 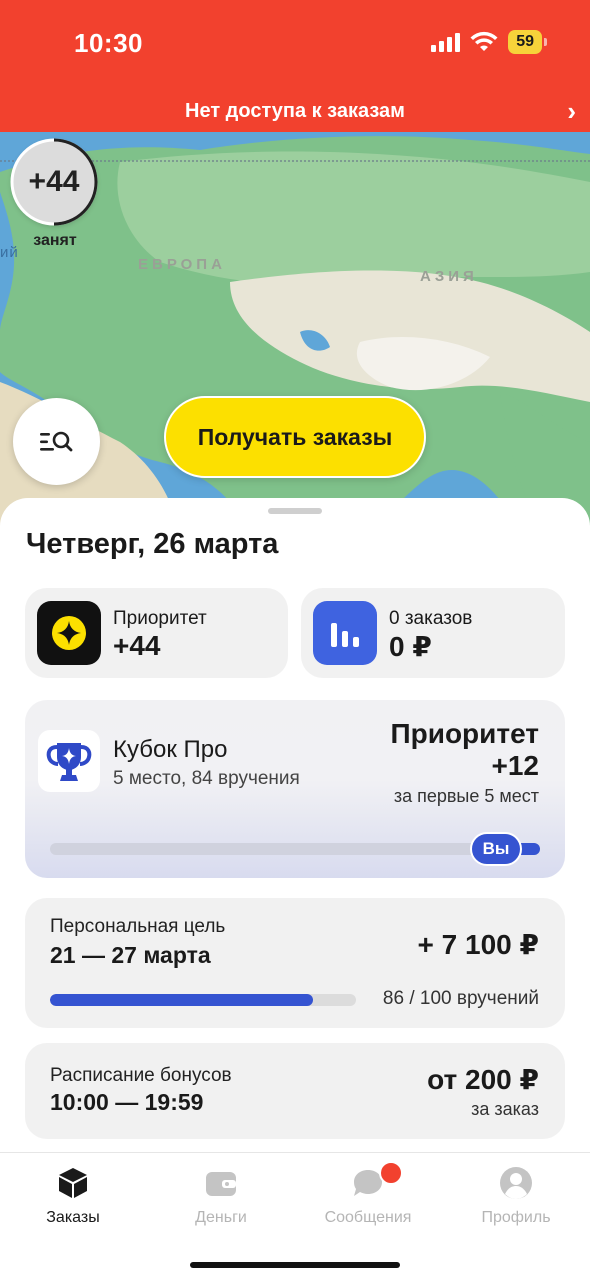 I want to click on tab-money-label: Деньги, so click(x=221, y=1217).